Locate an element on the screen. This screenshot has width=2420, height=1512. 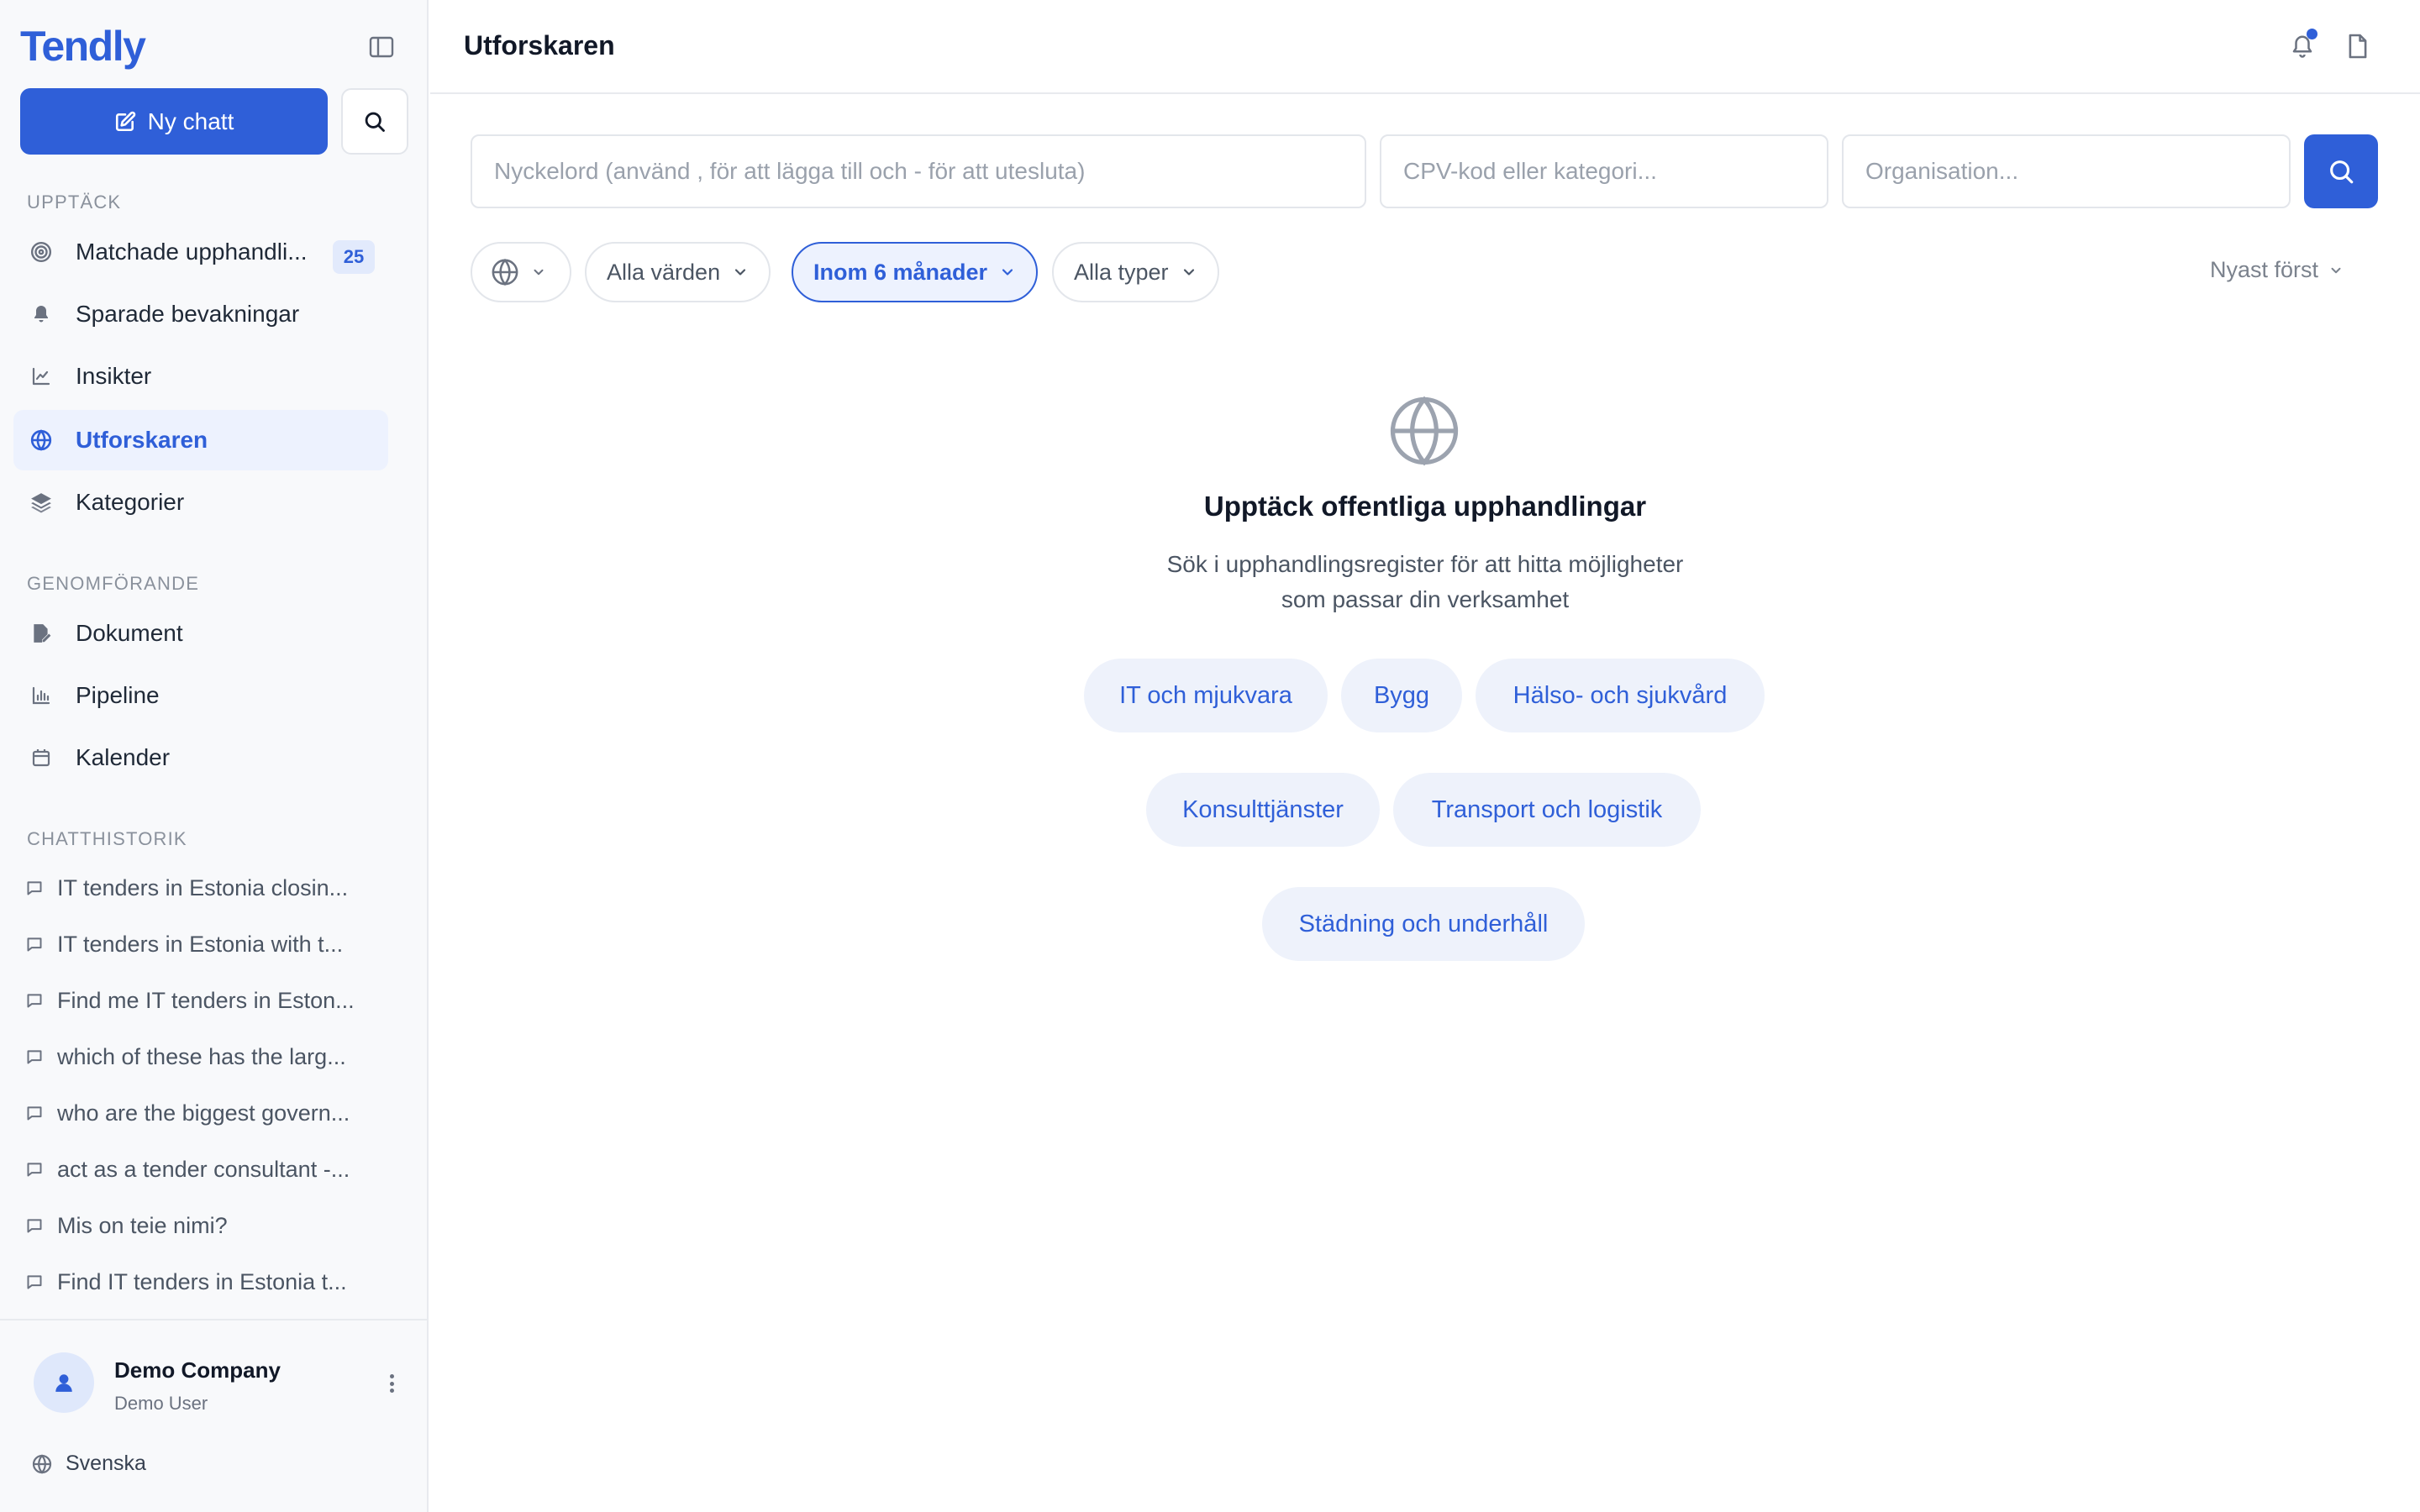
section-label-discover: UPPTÄCK is located at coordinates (75, 202).